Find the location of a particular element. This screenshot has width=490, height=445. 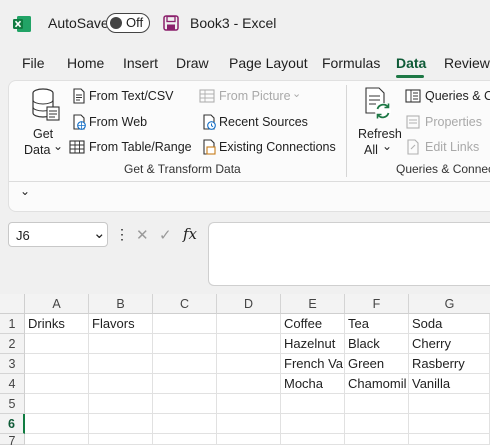

cell-d7 is located at coordinates (249, 439).